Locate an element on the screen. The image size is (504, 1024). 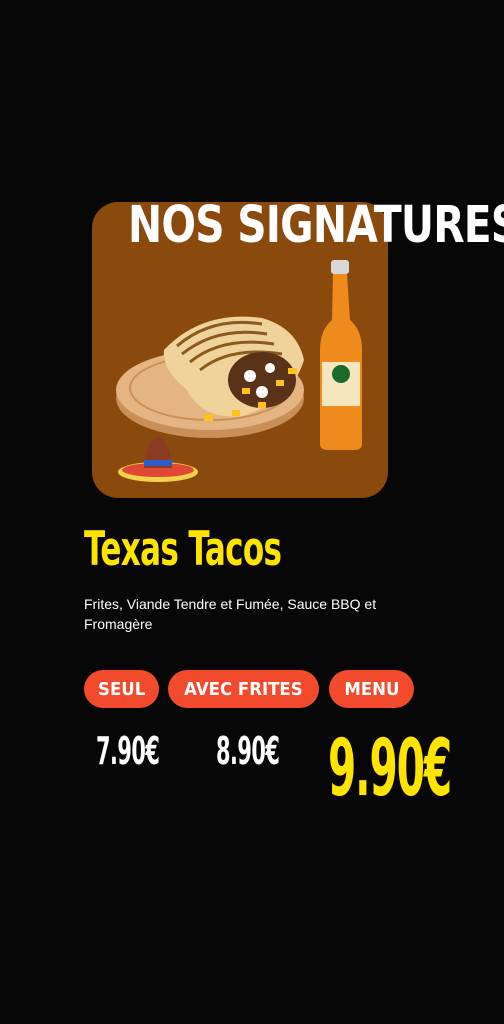
sombrero-icon is located at coordinates (158, 459).